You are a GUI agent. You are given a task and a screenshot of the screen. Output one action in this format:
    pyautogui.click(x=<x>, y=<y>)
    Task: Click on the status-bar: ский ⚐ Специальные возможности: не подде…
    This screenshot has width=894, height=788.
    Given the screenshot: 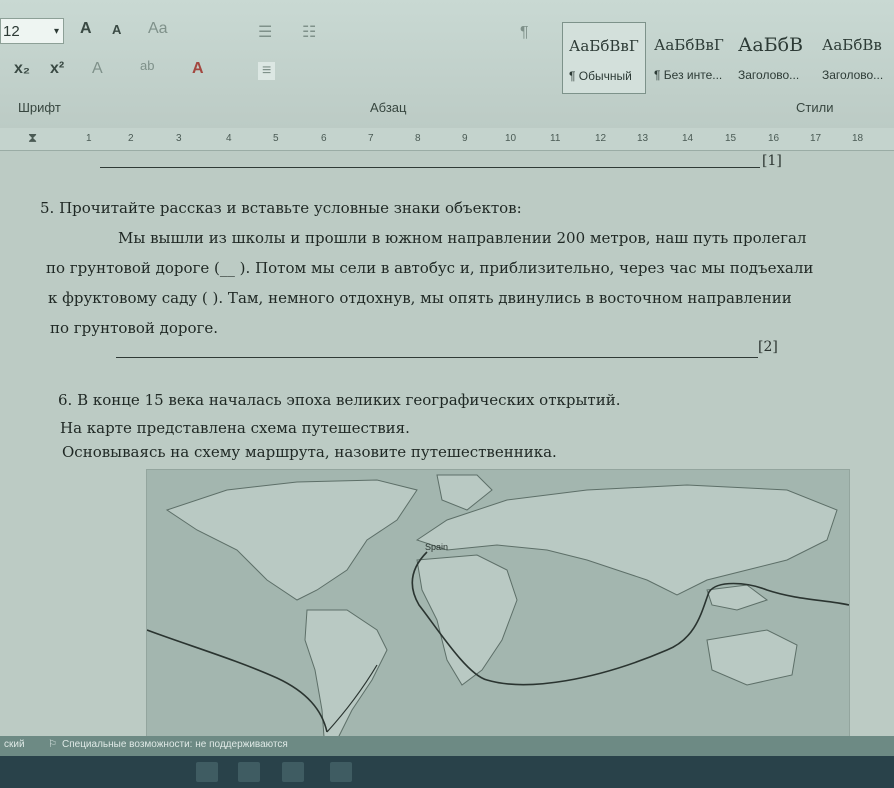 What is the action you would take?
    pyautogui.click(x=447, y=746)
    